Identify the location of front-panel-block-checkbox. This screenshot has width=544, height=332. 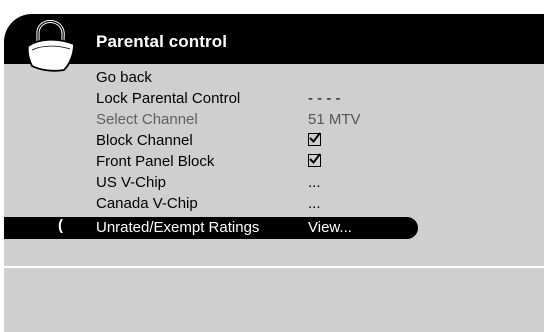
(314, 161).